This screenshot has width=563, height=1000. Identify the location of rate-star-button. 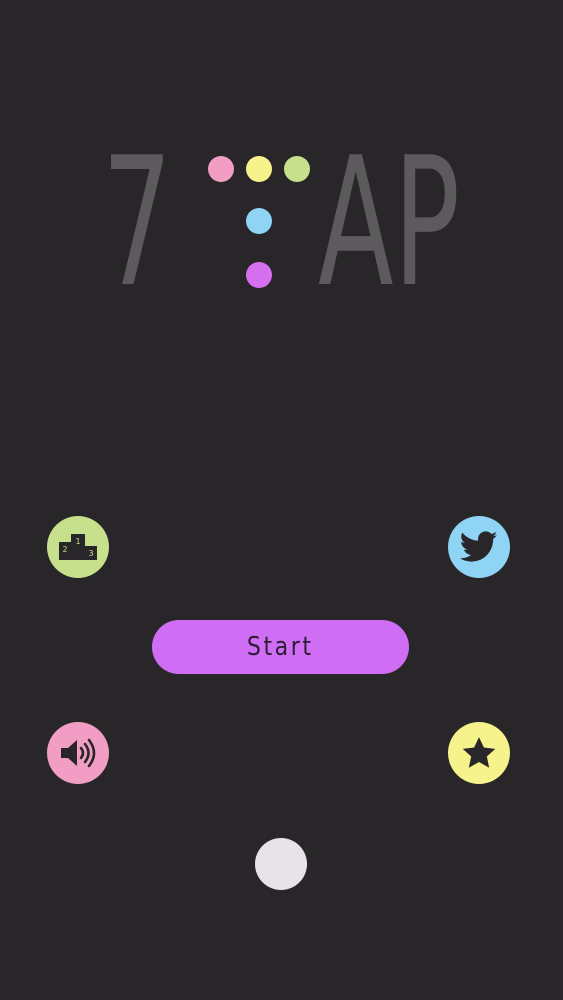
(479, 753).